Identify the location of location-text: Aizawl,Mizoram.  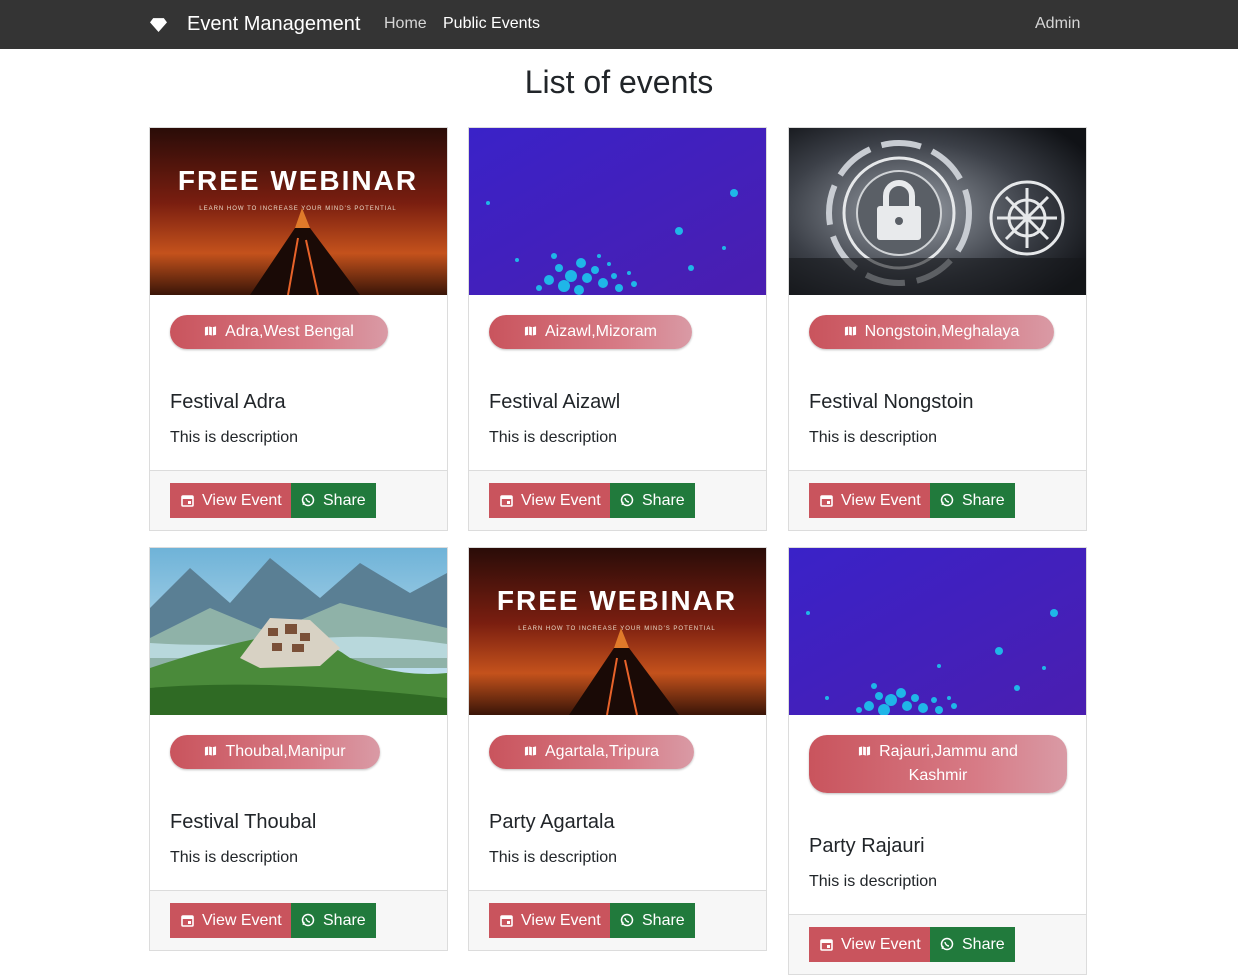
(600, 331).